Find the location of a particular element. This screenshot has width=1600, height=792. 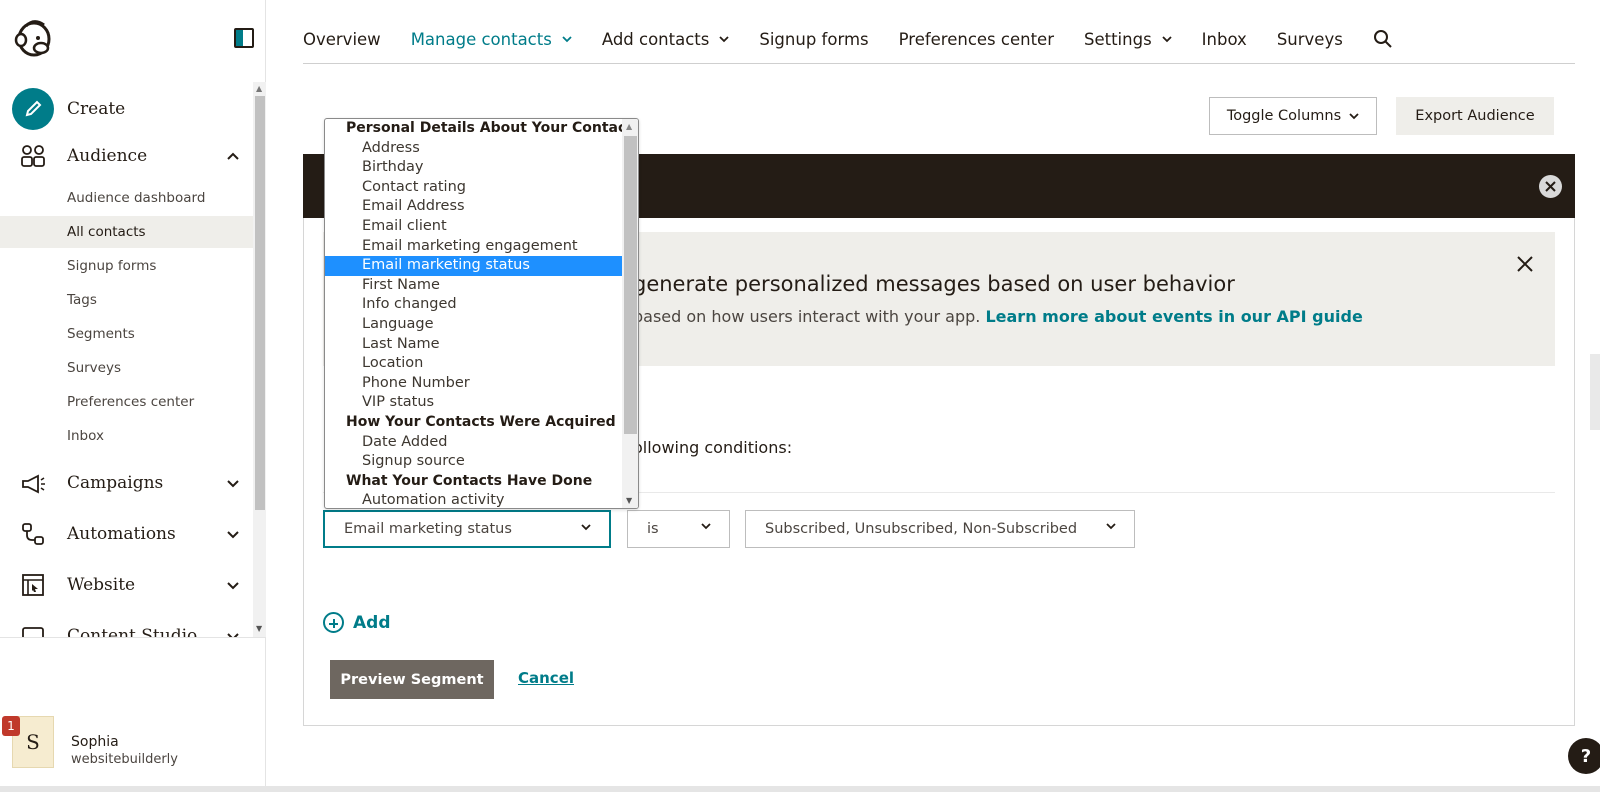

condition-field-select: Email marketing status is located at coordinates (467, 529).